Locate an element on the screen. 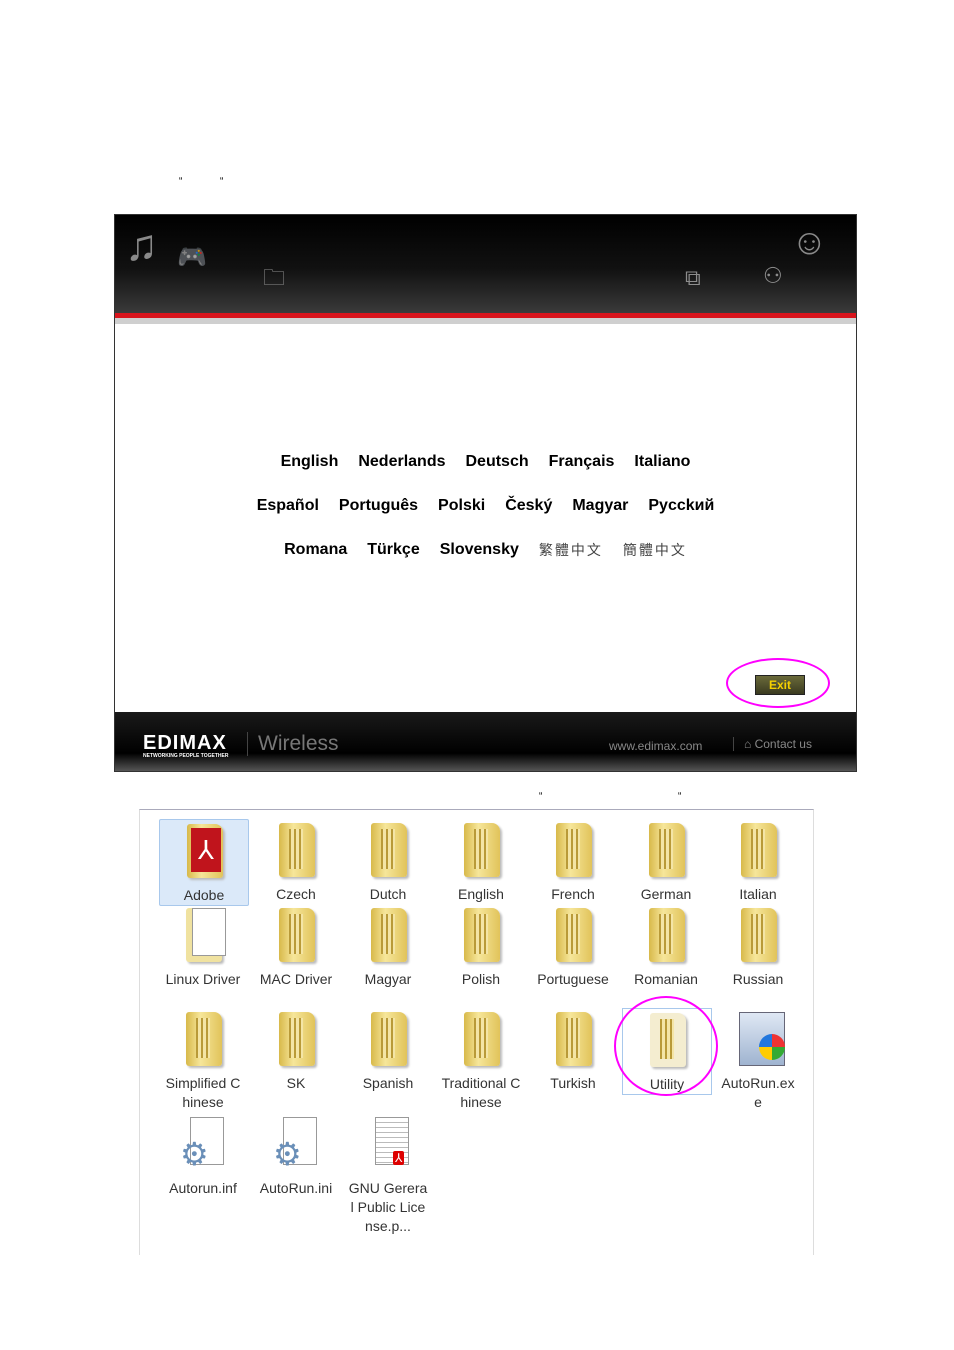 The height and width of the screenshot is (1350, 954). file-item: Dutch is located at coordinates (388, 861).